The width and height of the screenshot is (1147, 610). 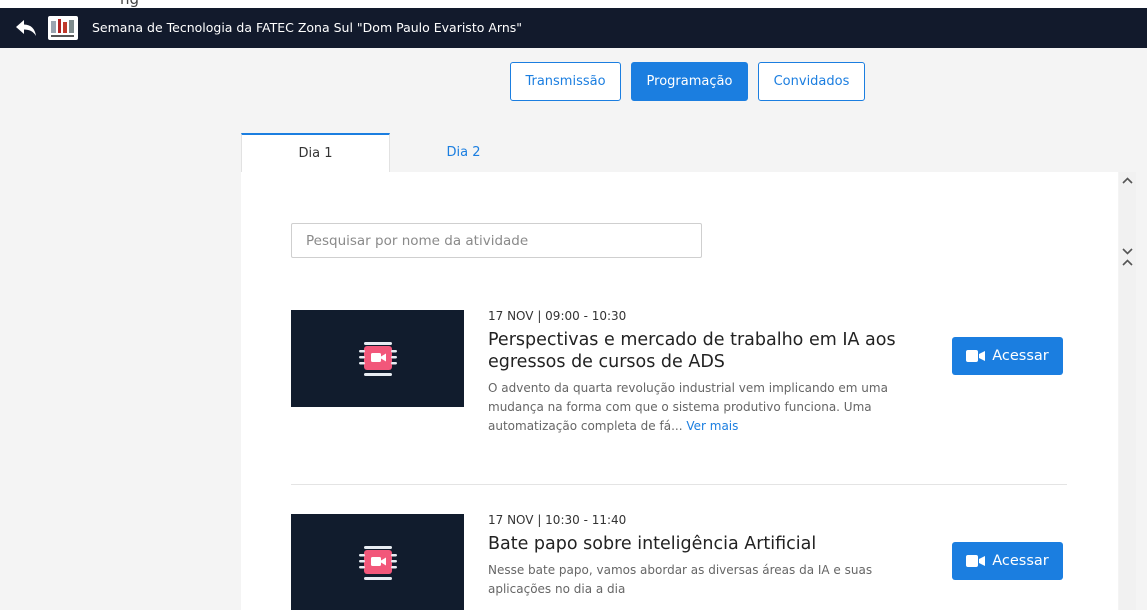 What do you see at coordinates (1127, 257) in the screenshot?
I see `chevron-down-up-icon` at bounding box center [1127, 257].